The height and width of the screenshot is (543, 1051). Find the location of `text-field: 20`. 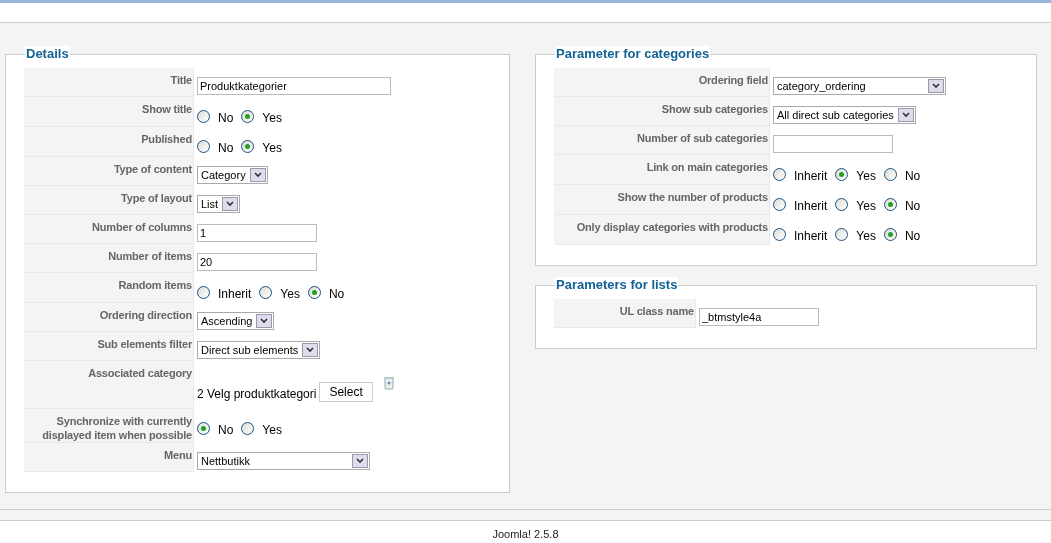

text-field: 20 is located at coordinates (257, 262).